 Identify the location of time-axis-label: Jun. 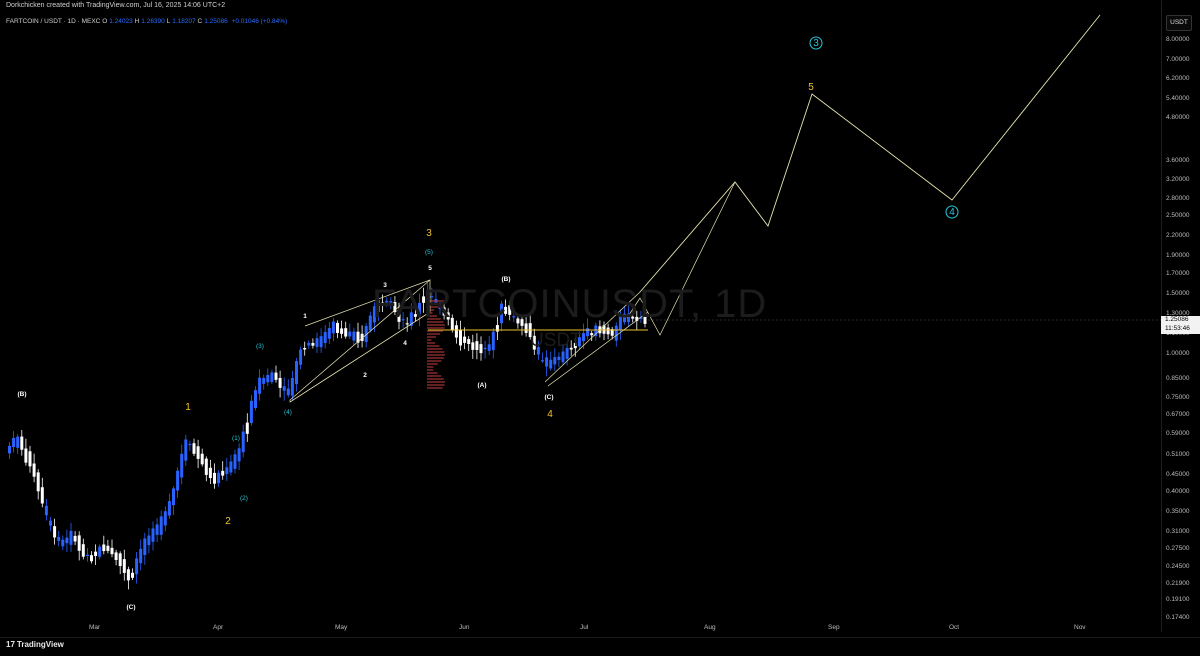
(464, 627).